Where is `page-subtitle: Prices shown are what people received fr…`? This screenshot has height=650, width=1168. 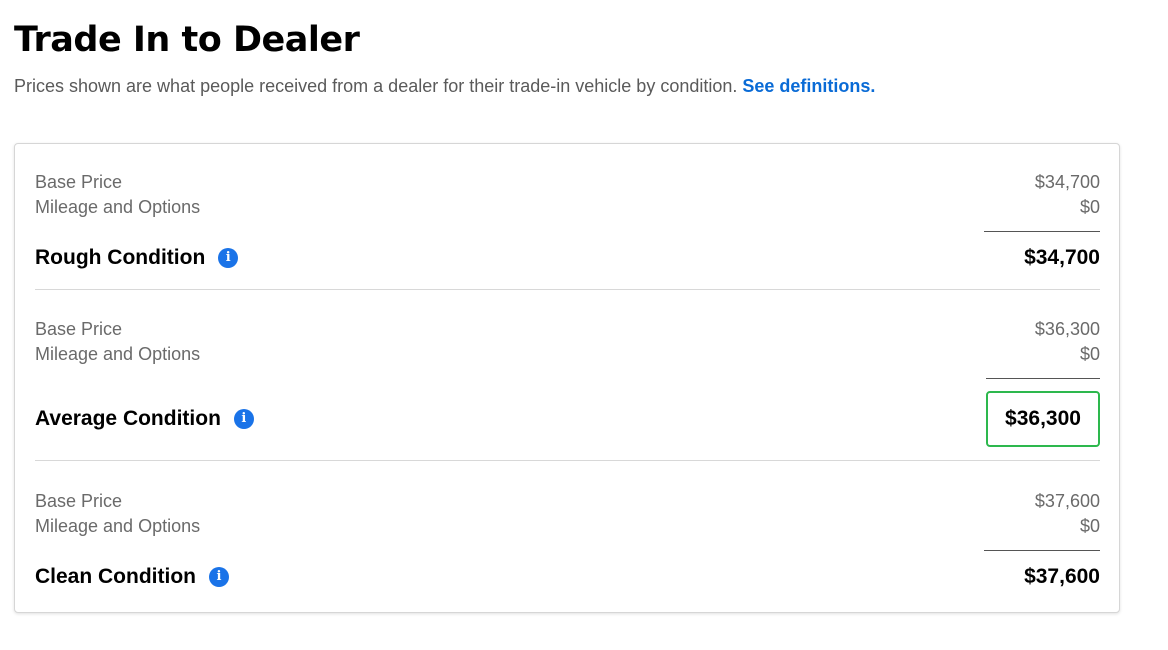 page-subtitle: Prices shown are what people received fr… is located at coordinates (444, 86).